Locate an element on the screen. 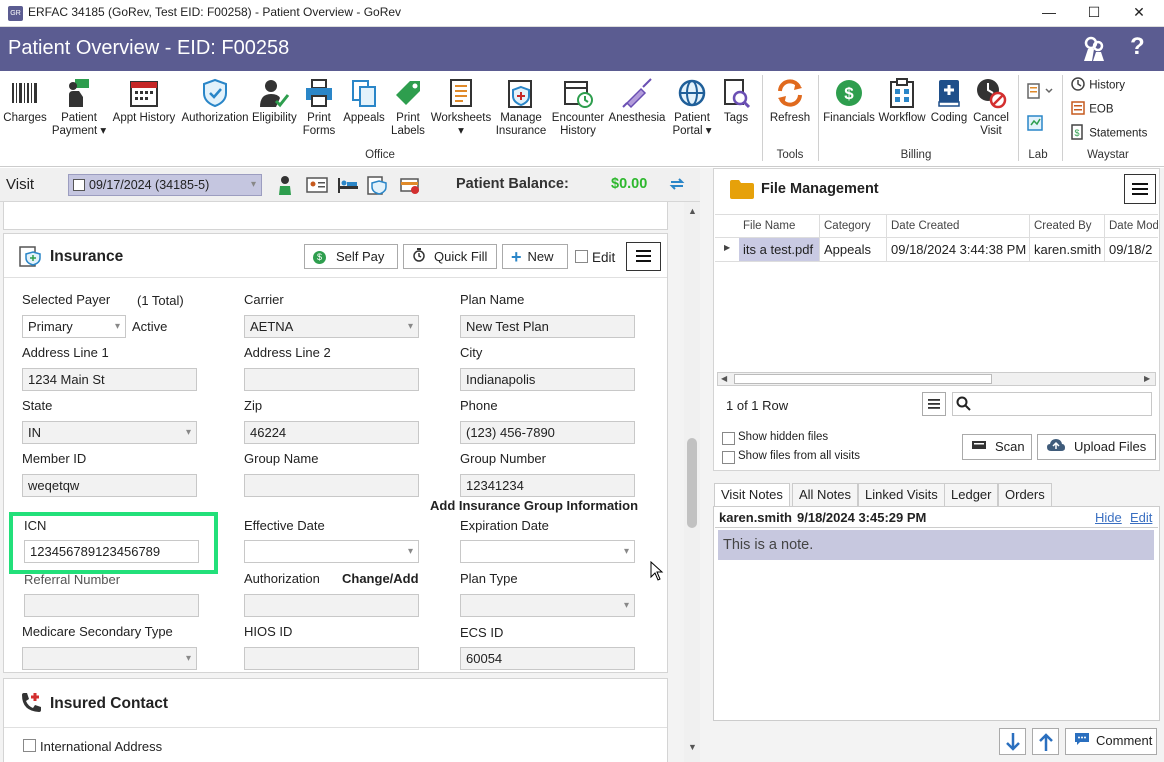 Image resolution: width=1164 pixels, height=762 pixels. grid-options-button is located at coordinates (934, 404).